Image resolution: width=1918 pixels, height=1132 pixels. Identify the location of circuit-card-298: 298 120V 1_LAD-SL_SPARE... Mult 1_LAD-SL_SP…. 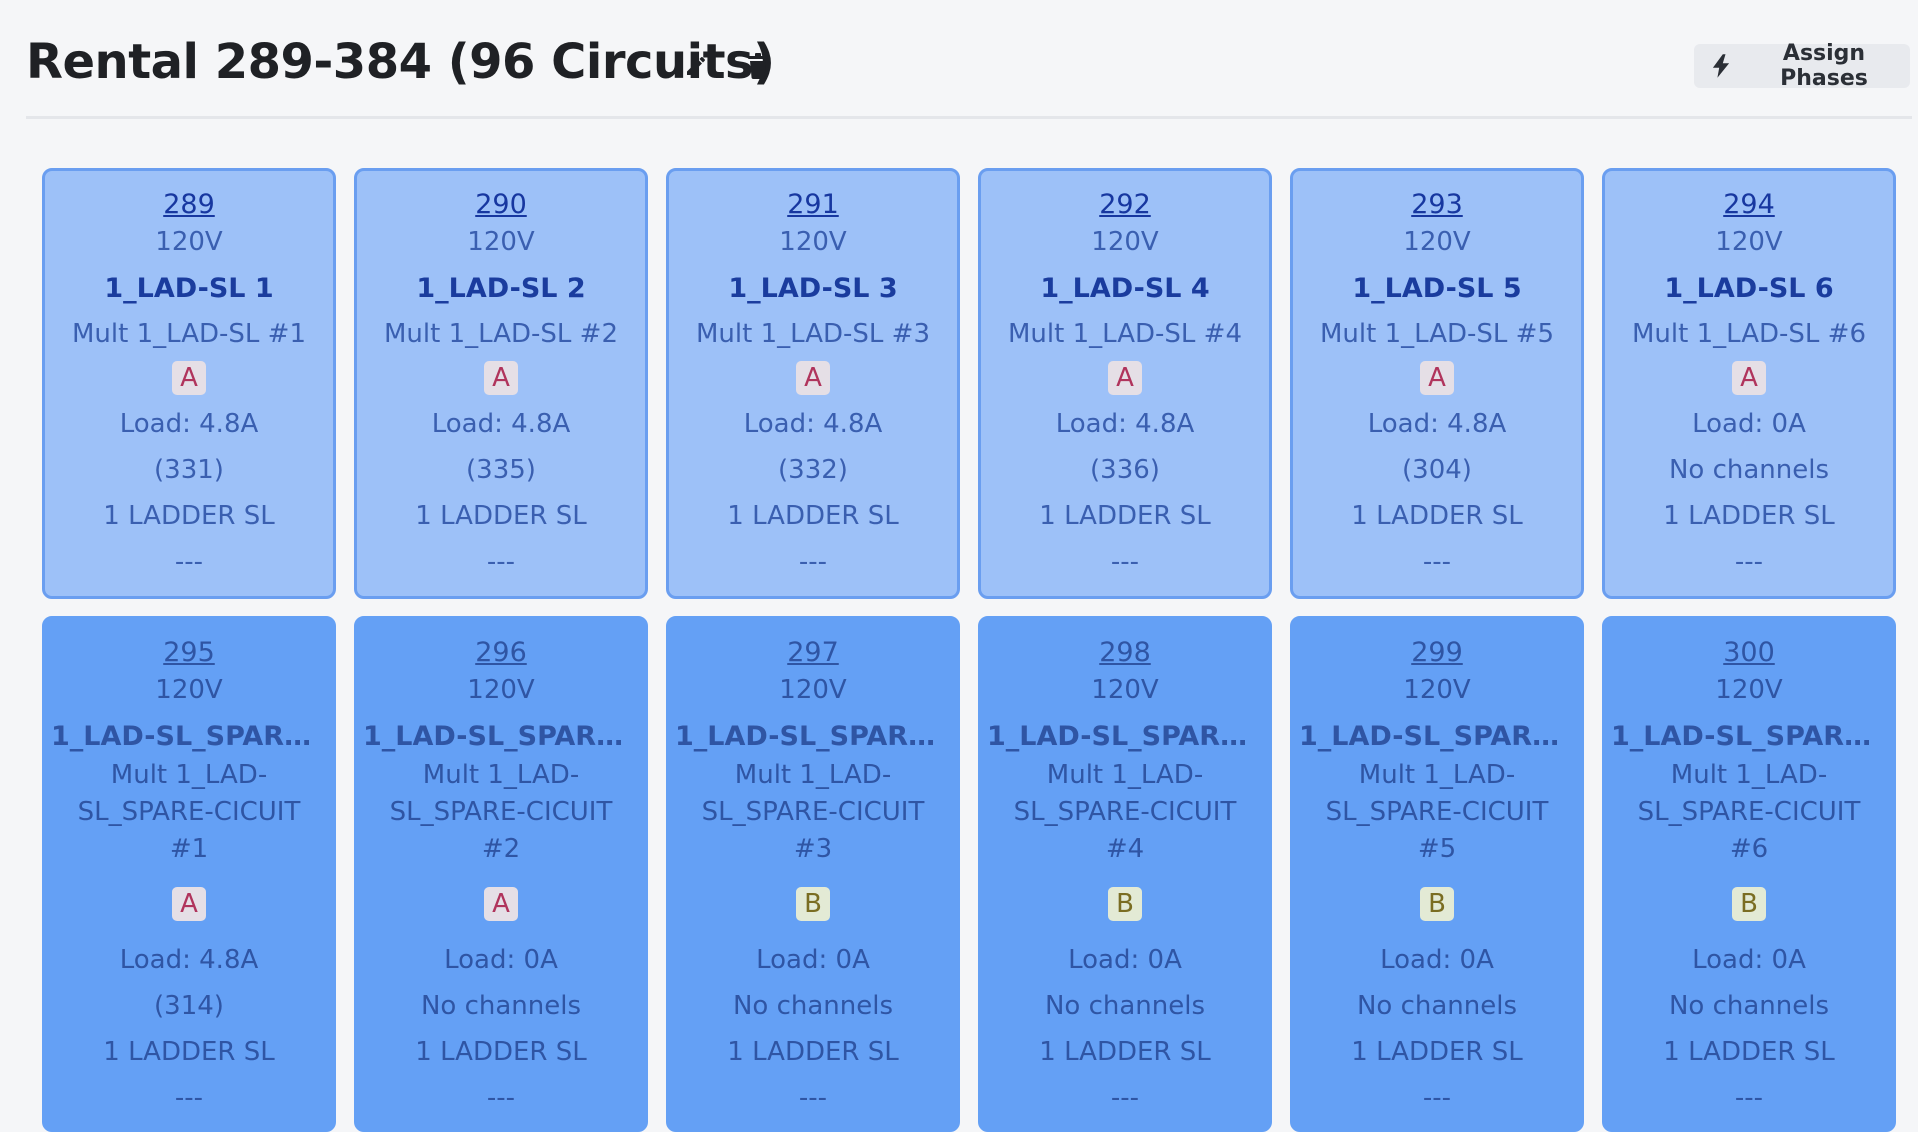
(1125, 874).